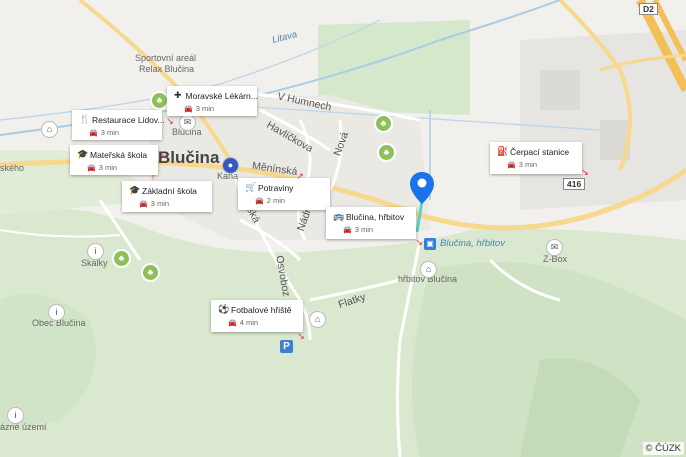  I want to click on fuel-pump-icon: ⛽, so click(503, 151).